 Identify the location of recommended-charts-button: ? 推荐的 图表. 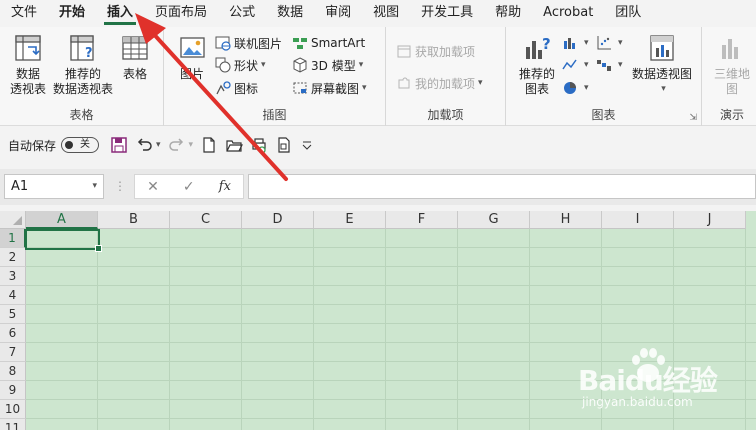
(537, 65).